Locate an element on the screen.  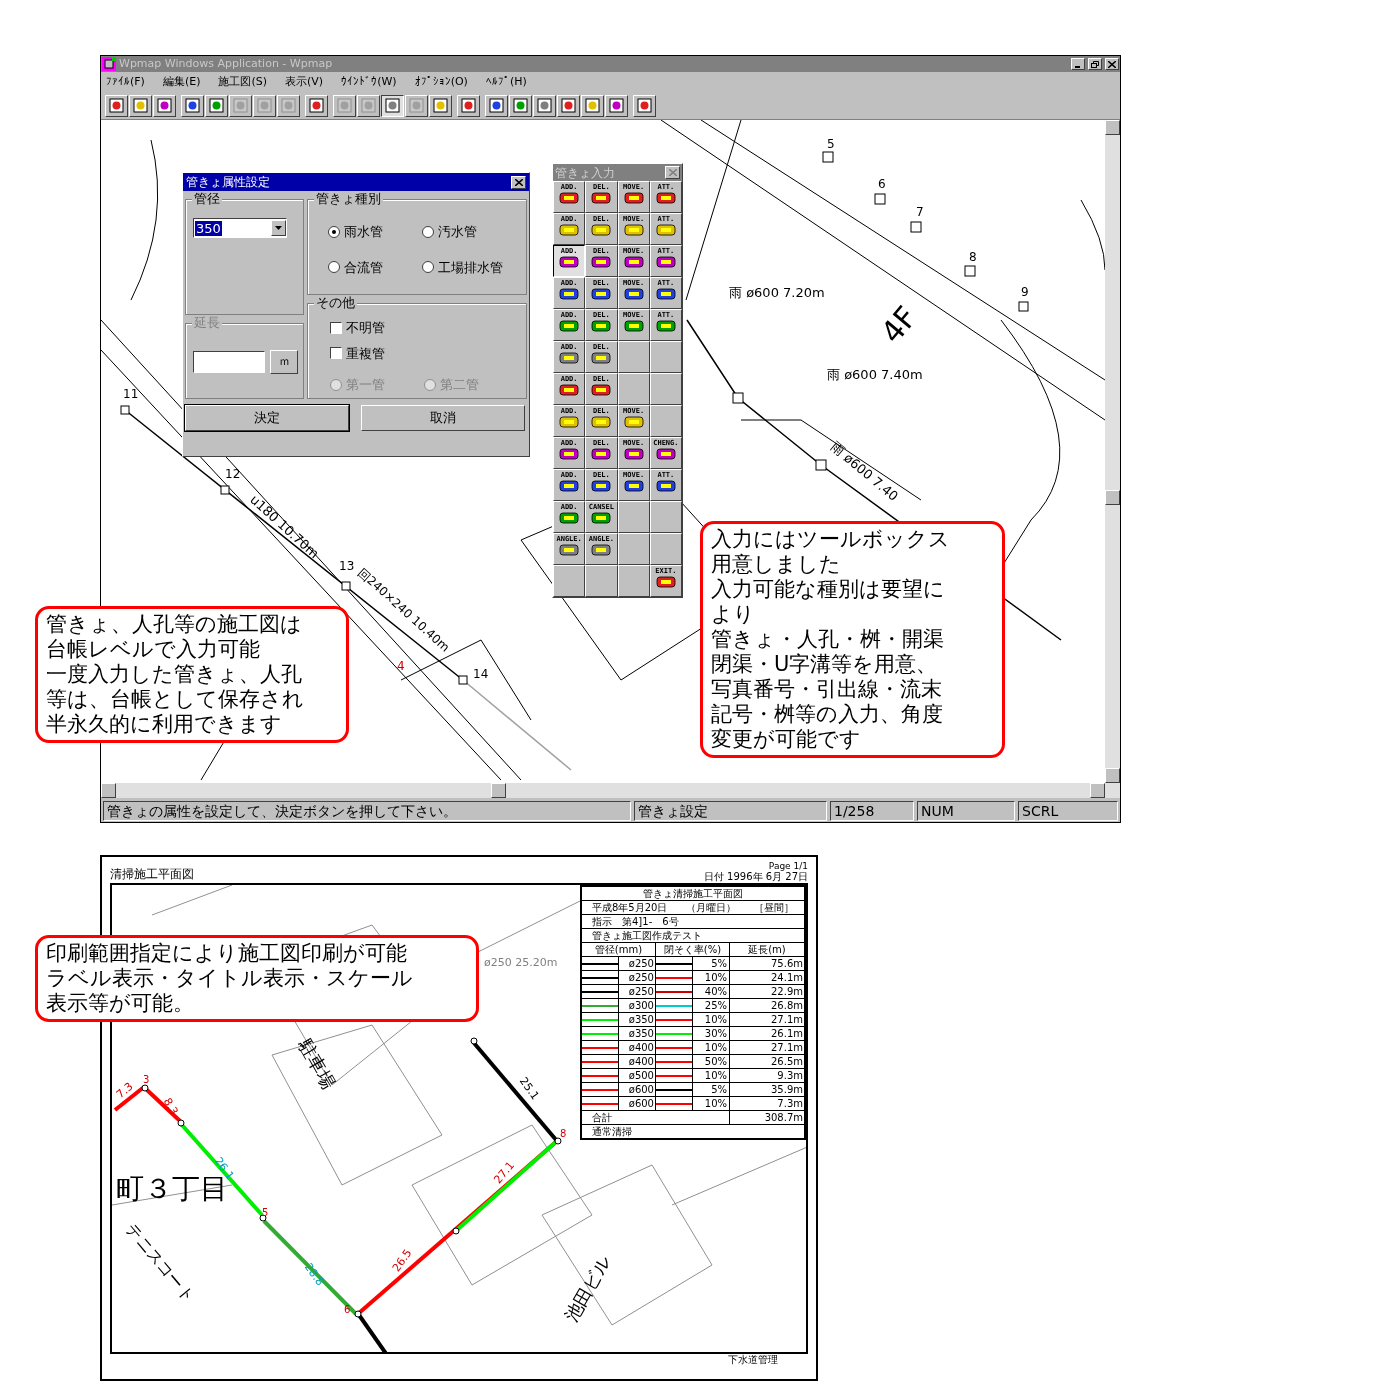
checkbox-label: 重複管 is located at coordinates (365, 353).